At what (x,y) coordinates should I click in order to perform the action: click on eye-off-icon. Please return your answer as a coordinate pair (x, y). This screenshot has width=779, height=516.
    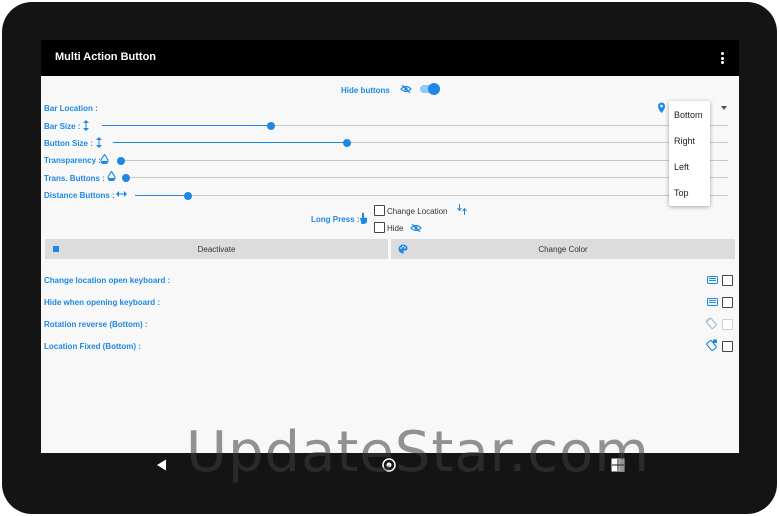
    Looking at the image, I should click on (406, 89).